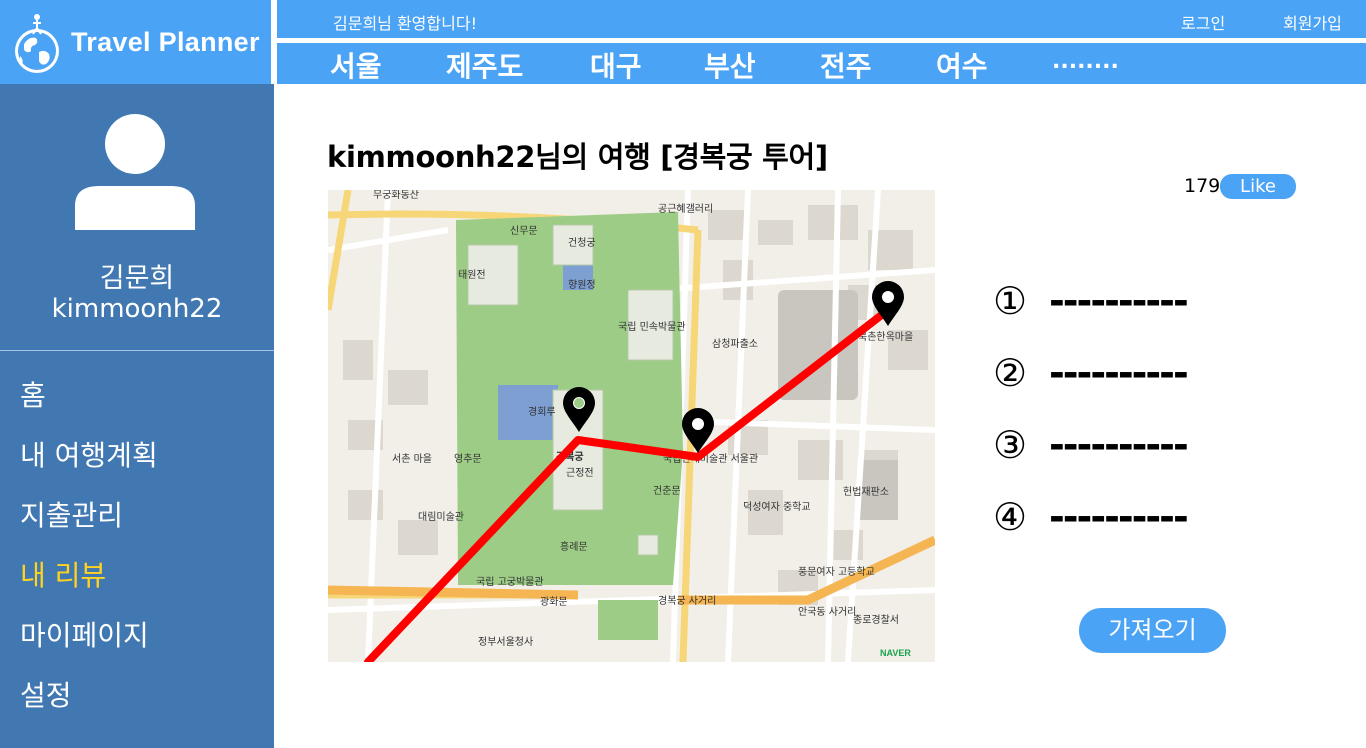 This screenshot has height=748, width=1366. Describe the element at coordinates (63, 574) in the screenshot. I see `sidebar-item-my-reviews: 내 리뷰` at that location.